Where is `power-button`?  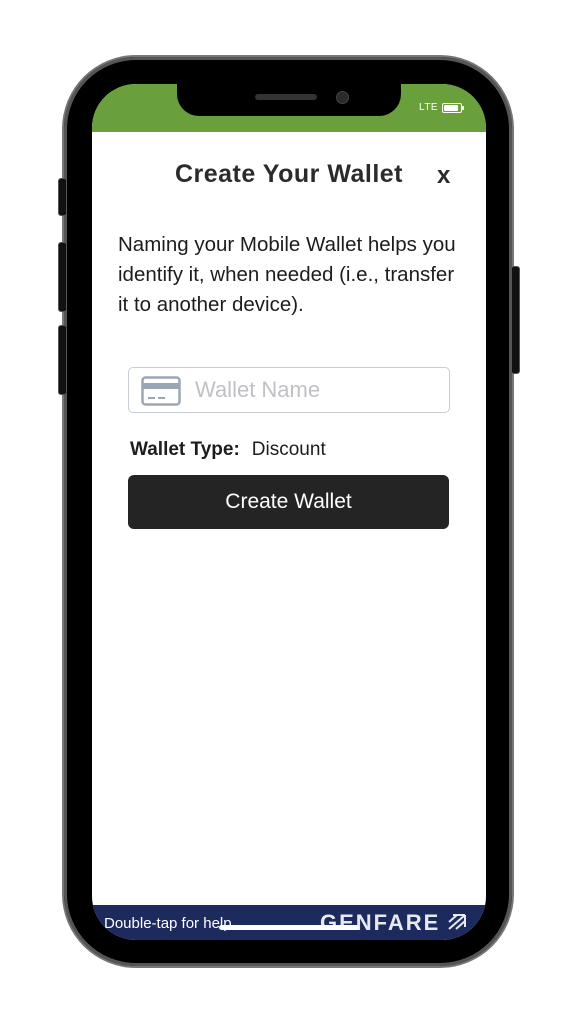 power-button is located at coordinates (515, 320).